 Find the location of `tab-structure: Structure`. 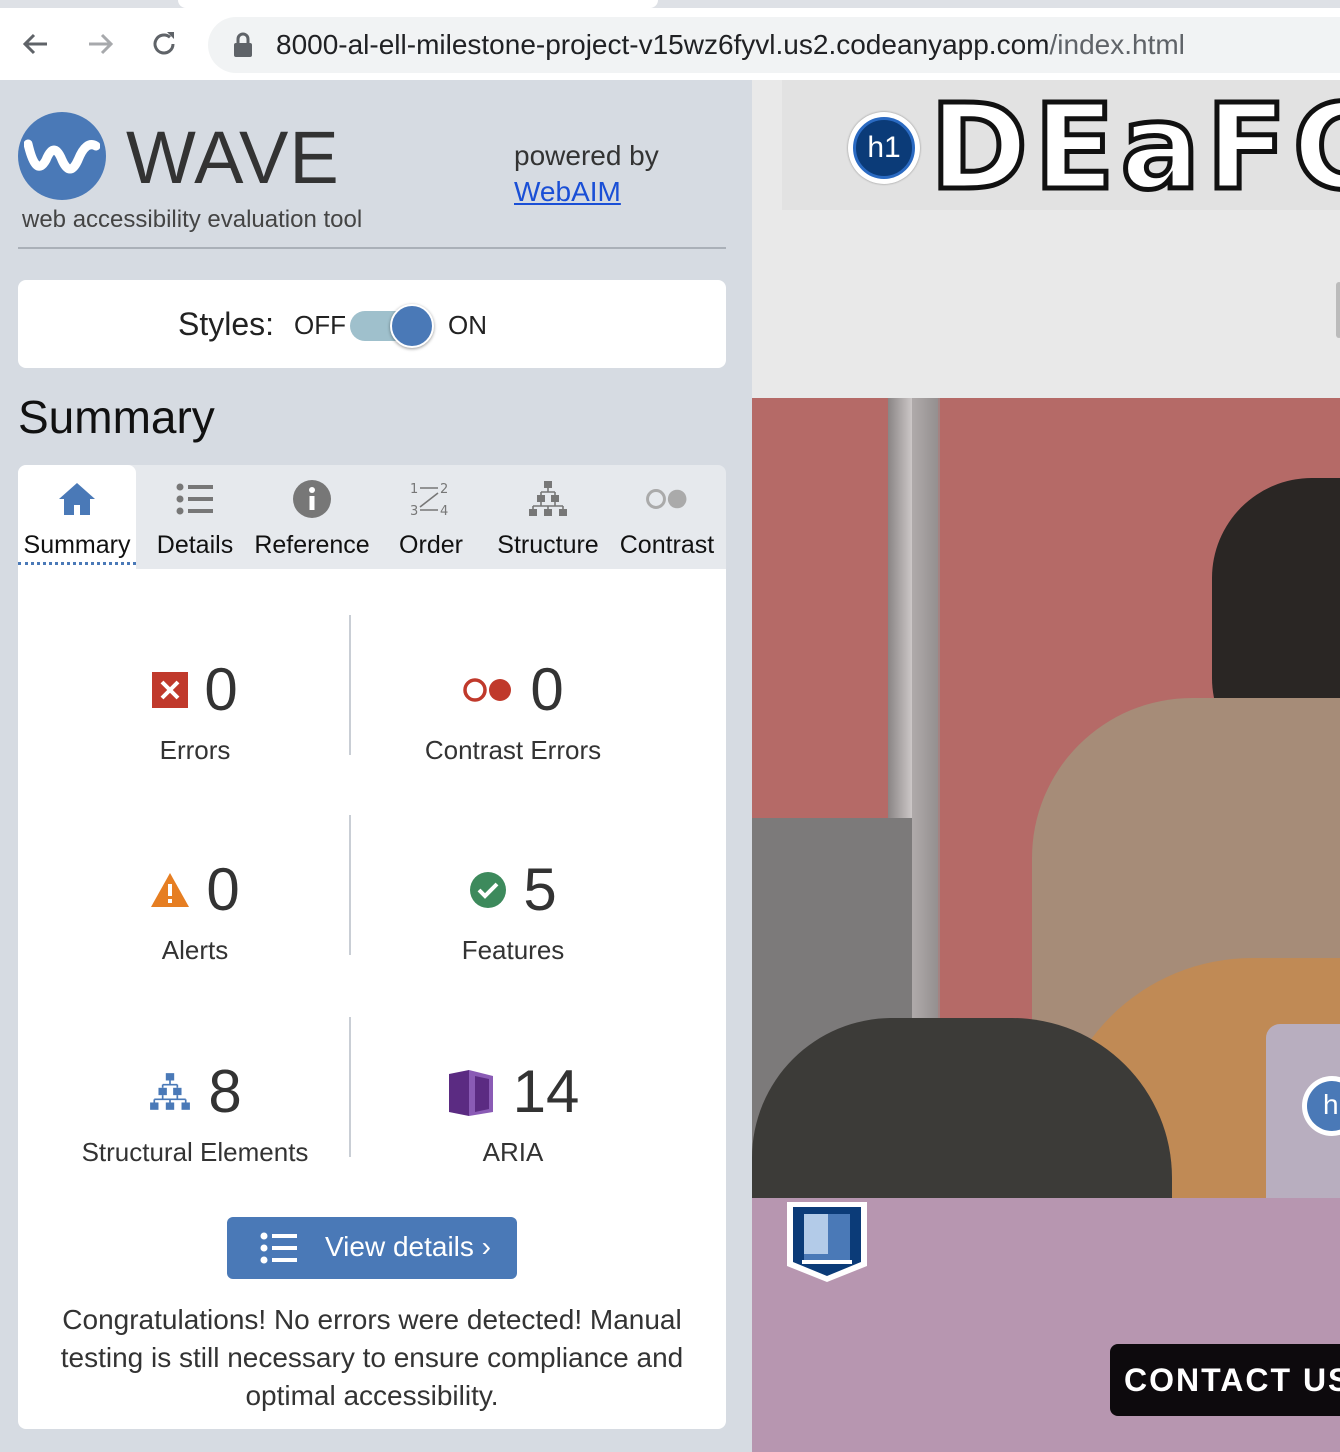

tab-structure: Structure is located at coordinates (548, 517).